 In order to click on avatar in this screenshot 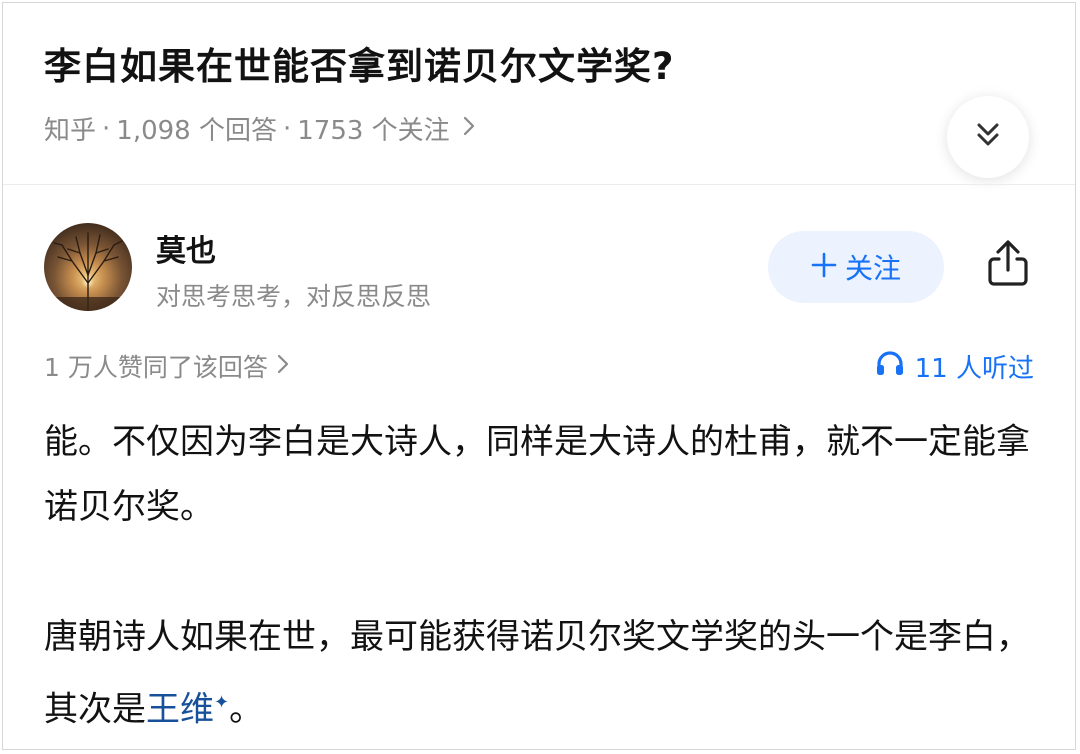, I will do `click(88, 267)`.